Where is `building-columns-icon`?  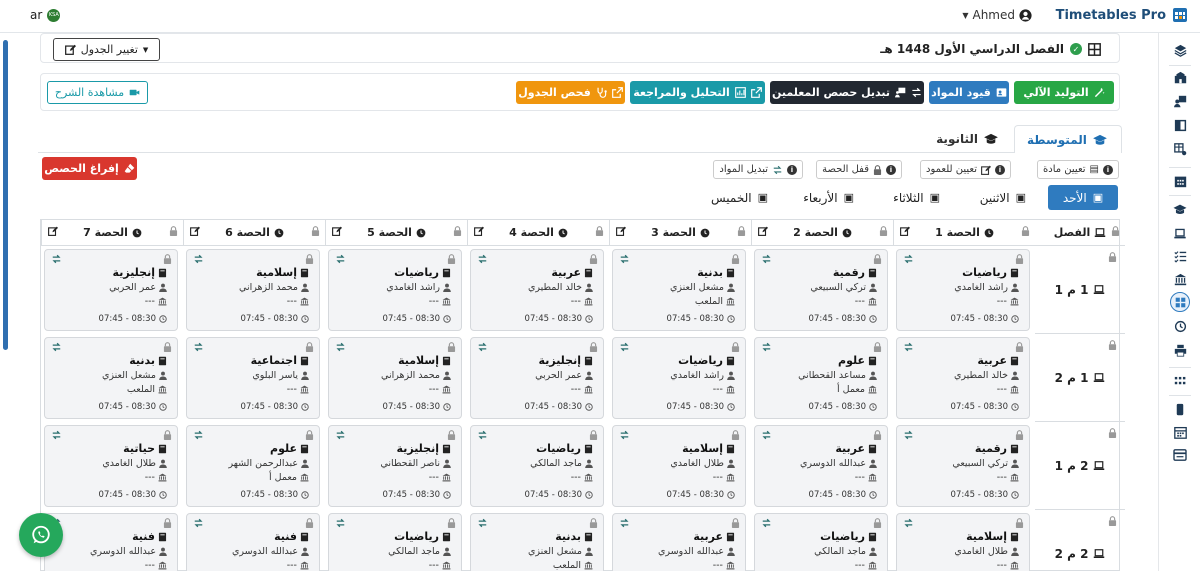 building-columns-icon is located at coordinates (1180, 279).